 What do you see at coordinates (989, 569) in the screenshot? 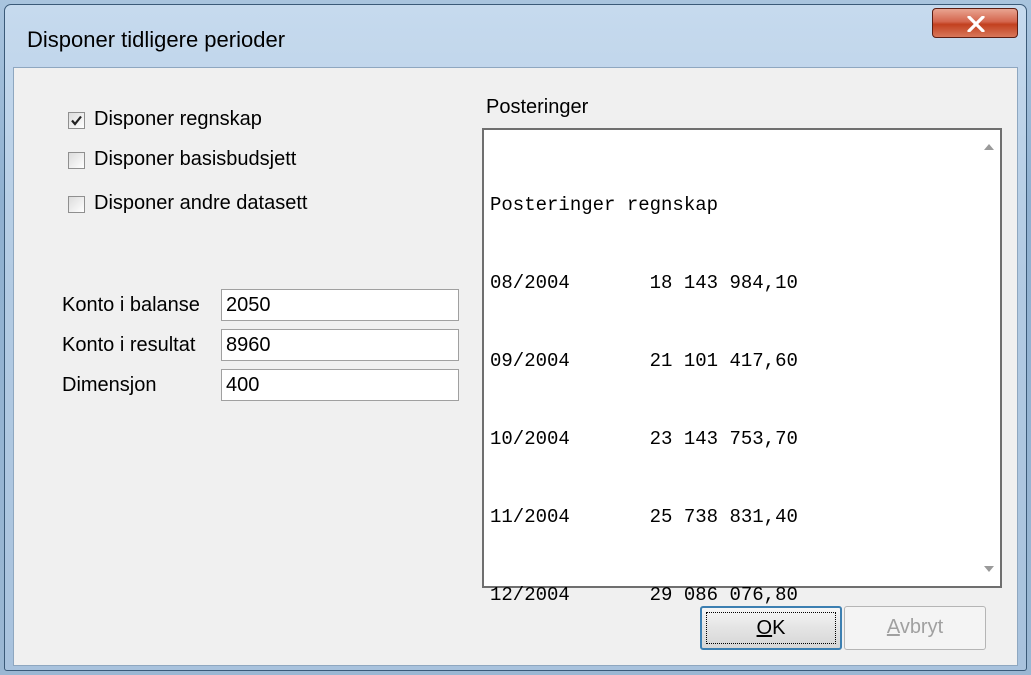
I see `scroll-down-arrow-icon` at bounding box center [989, 569].